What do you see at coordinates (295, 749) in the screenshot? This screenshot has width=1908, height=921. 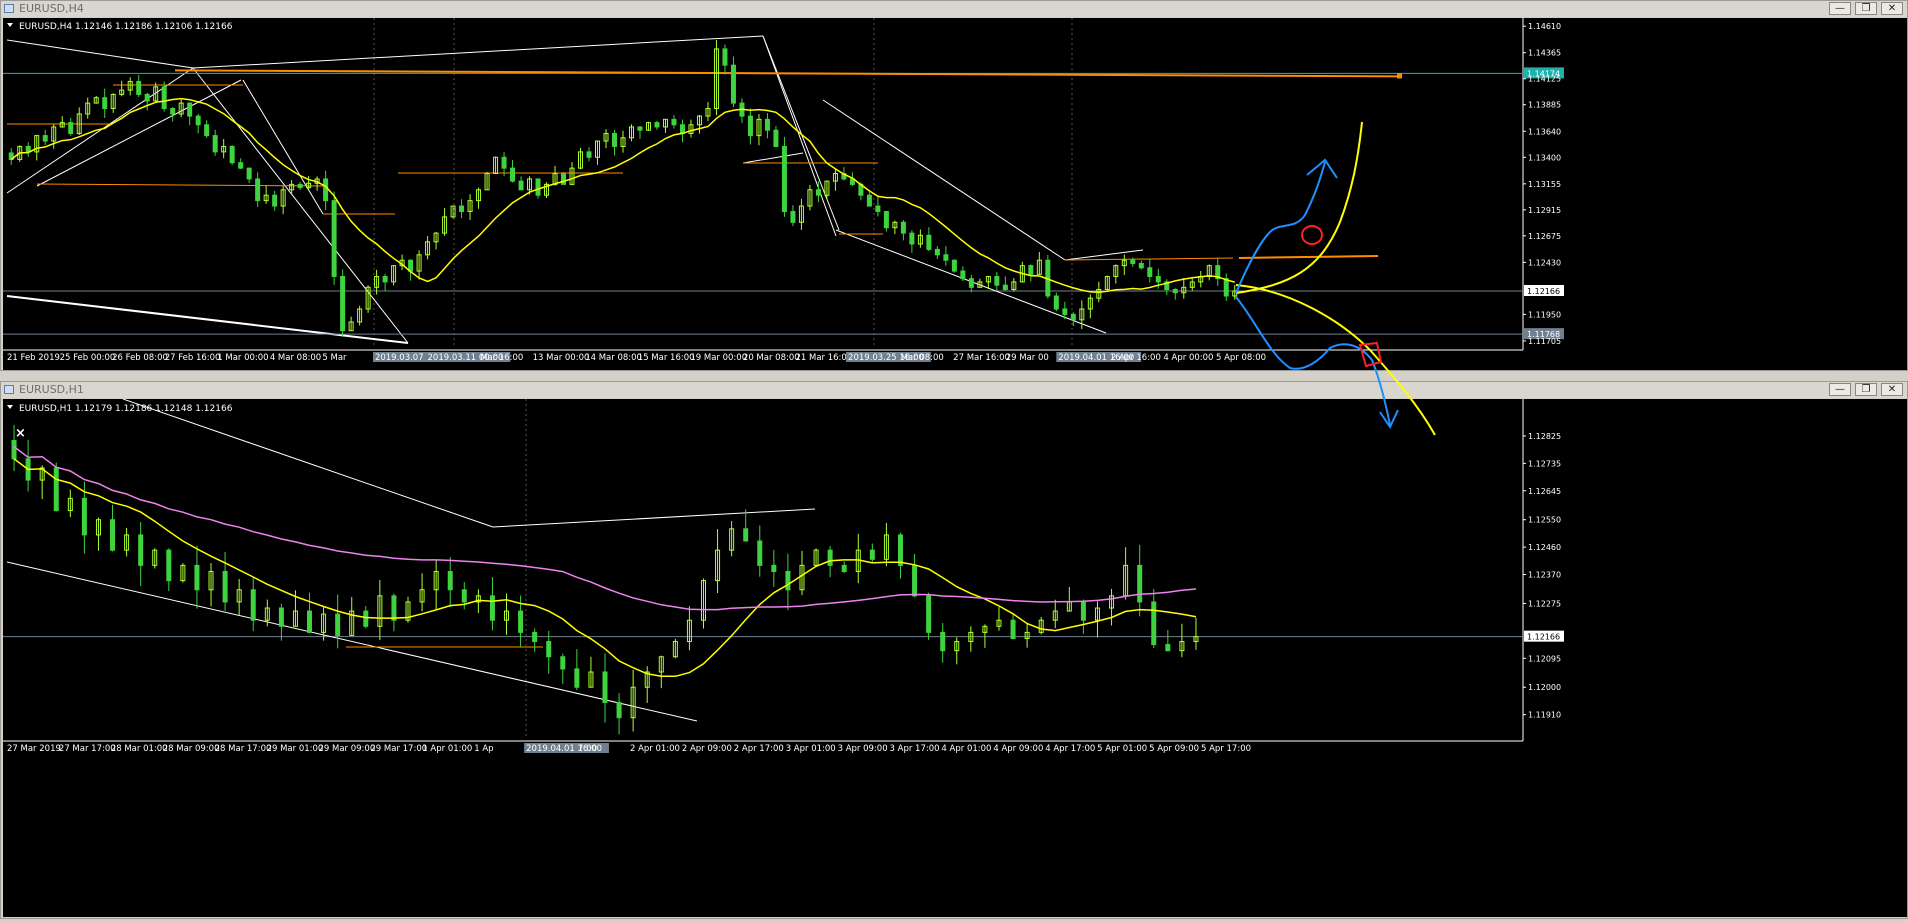 I see `time-tick-label: 29 Mar 01:00` at bounding box center [295, 749].